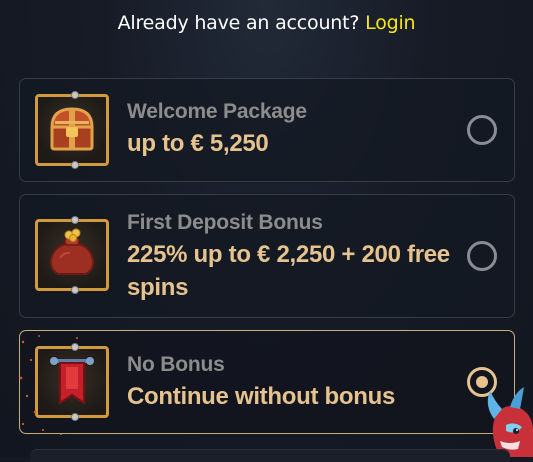 The height and width of the screenshot is (462, 533). What do you see at coordinates (390, 23) in the screenshot?
I see `login-link: Login` at bounding box center [390, 23].